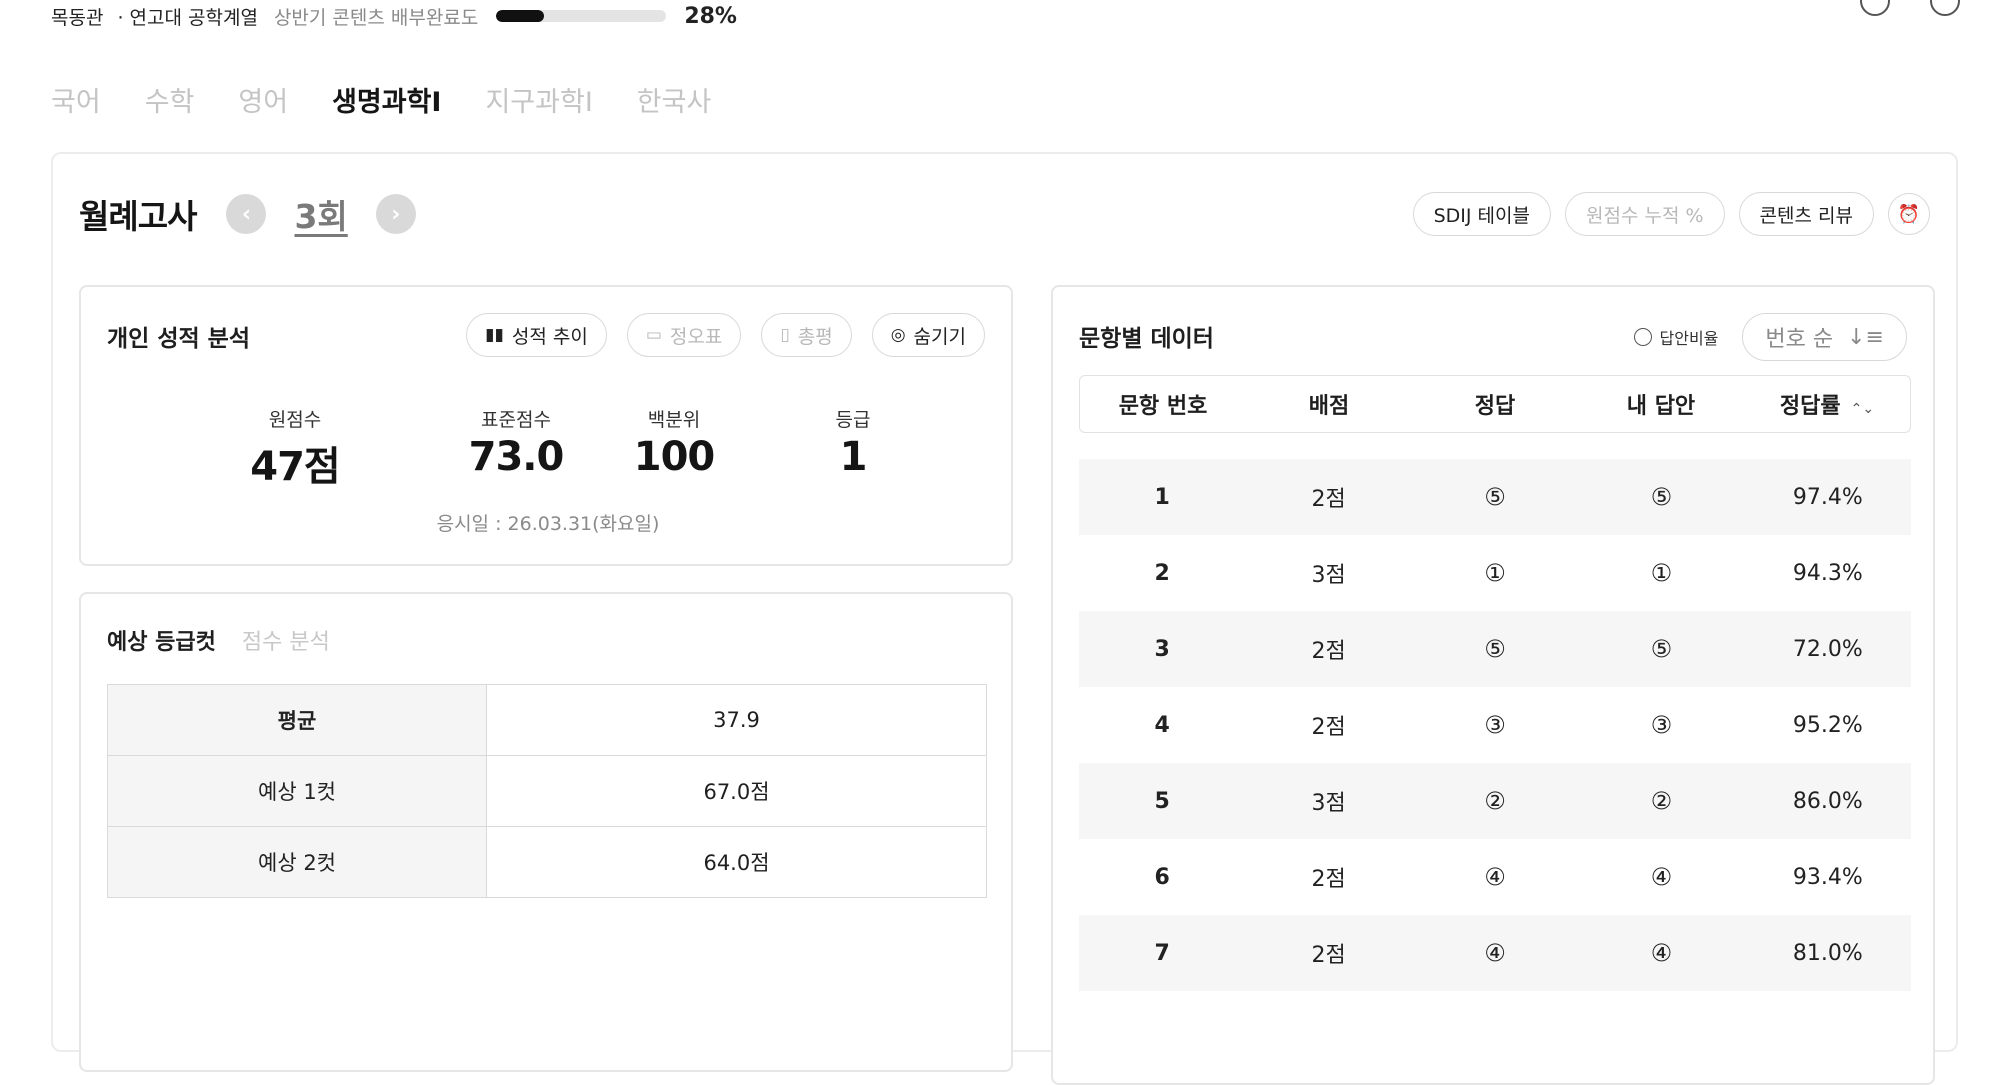 This screenshot has height=1085, width=2000. Describe the element at coordinates (297, 791) in the screenshot. I see `cut-key: 예상 1컷` at that location.